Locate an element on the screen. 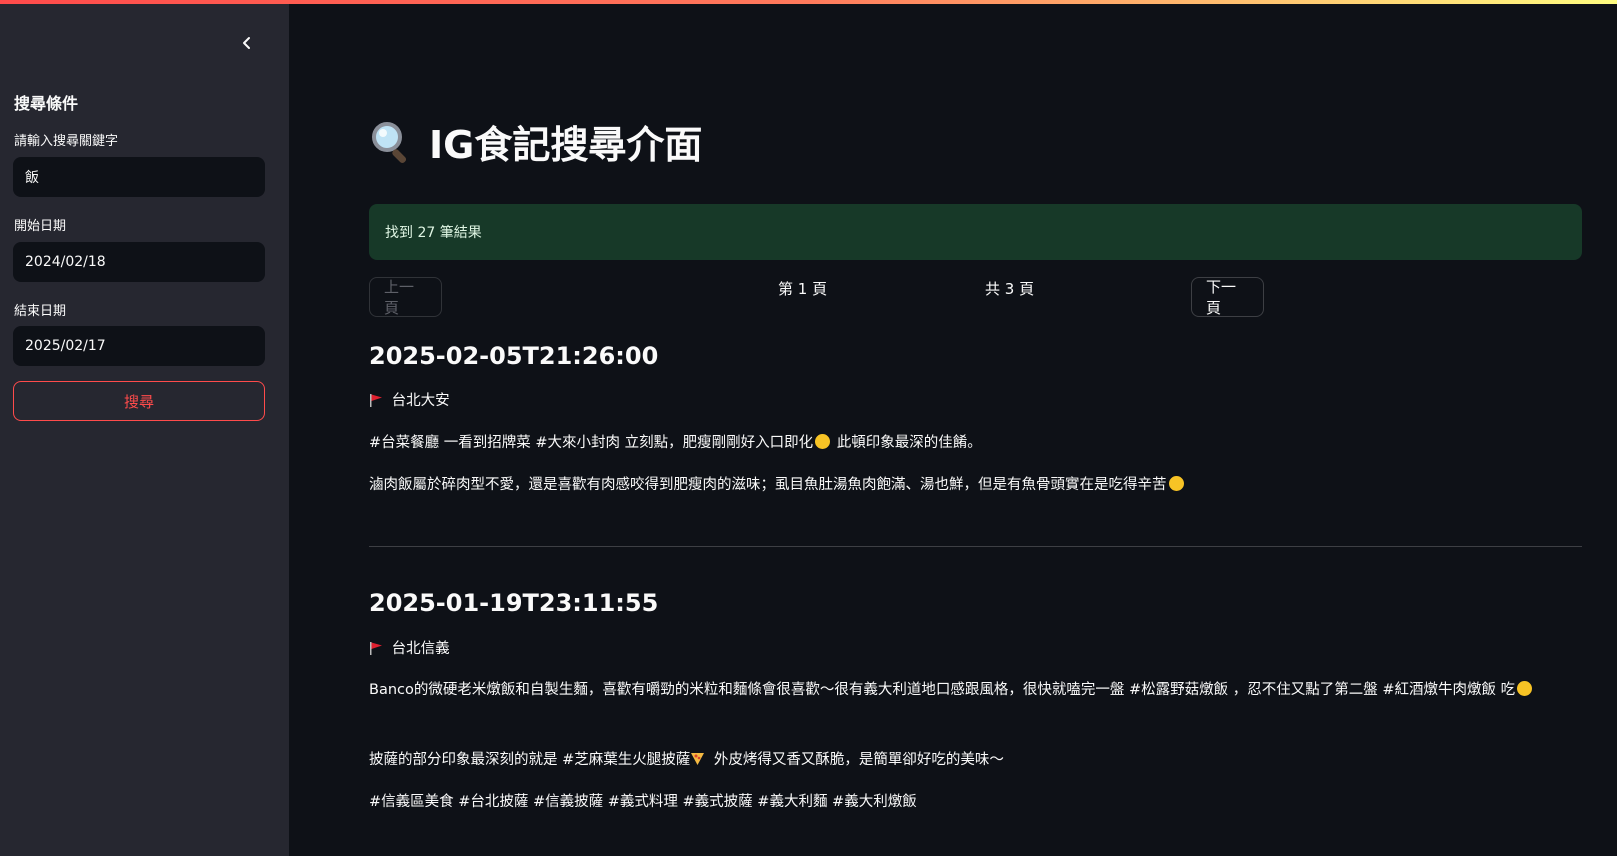  post-date: 2025-01-19T23:11:55 is located at coordinates (514, 603).